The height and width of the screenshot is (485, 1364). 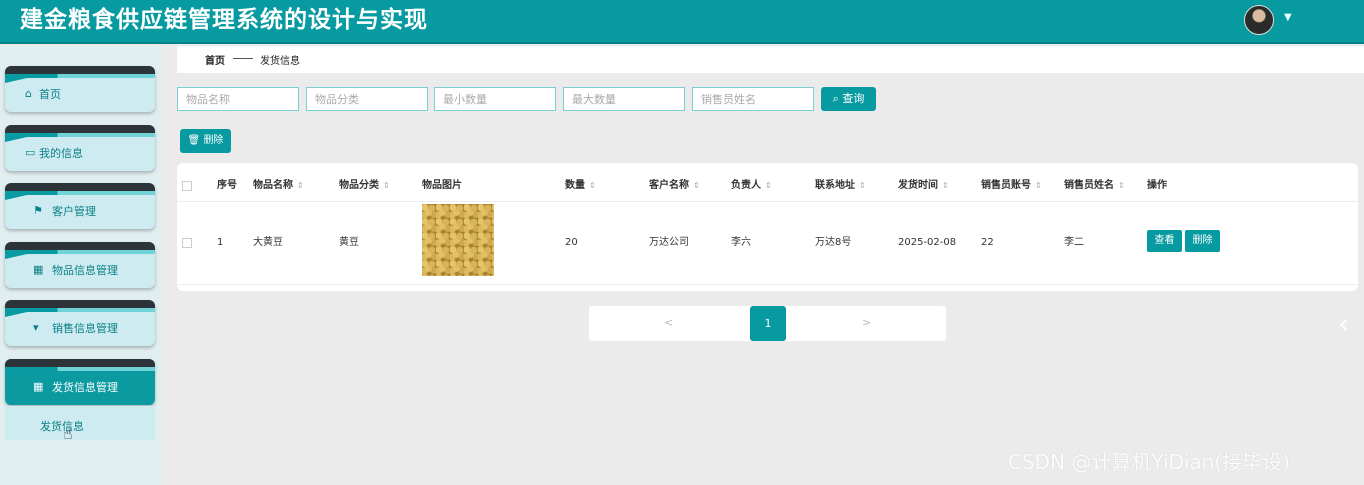 I want to click on hand-cursor-icon: ☝, so click(x=68, y=433).